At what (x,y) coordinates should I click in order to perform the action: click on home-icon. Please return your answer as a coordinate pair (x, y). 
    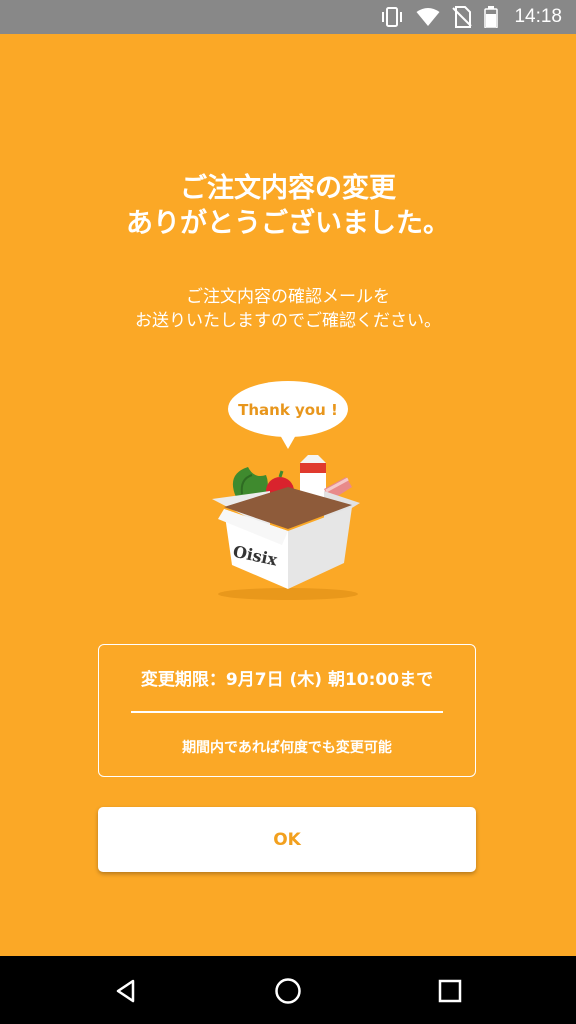
    Looking at the image, I should click on (288, 991).